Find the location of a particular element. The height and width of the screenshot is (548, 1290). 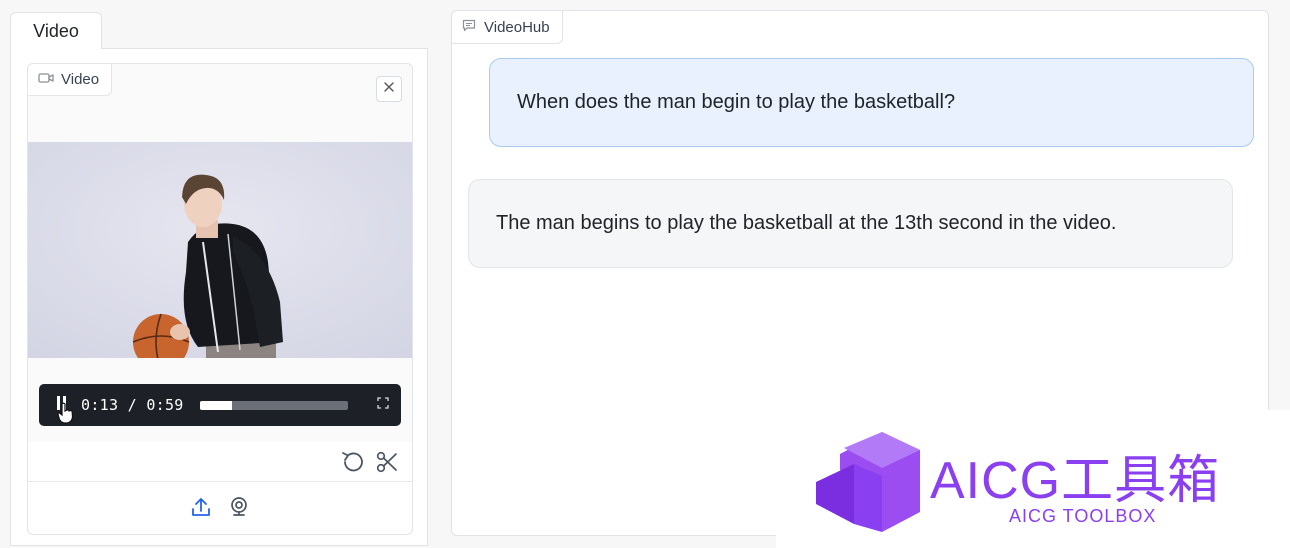

hand-cursor-icon is located at coordinates (66, 415).